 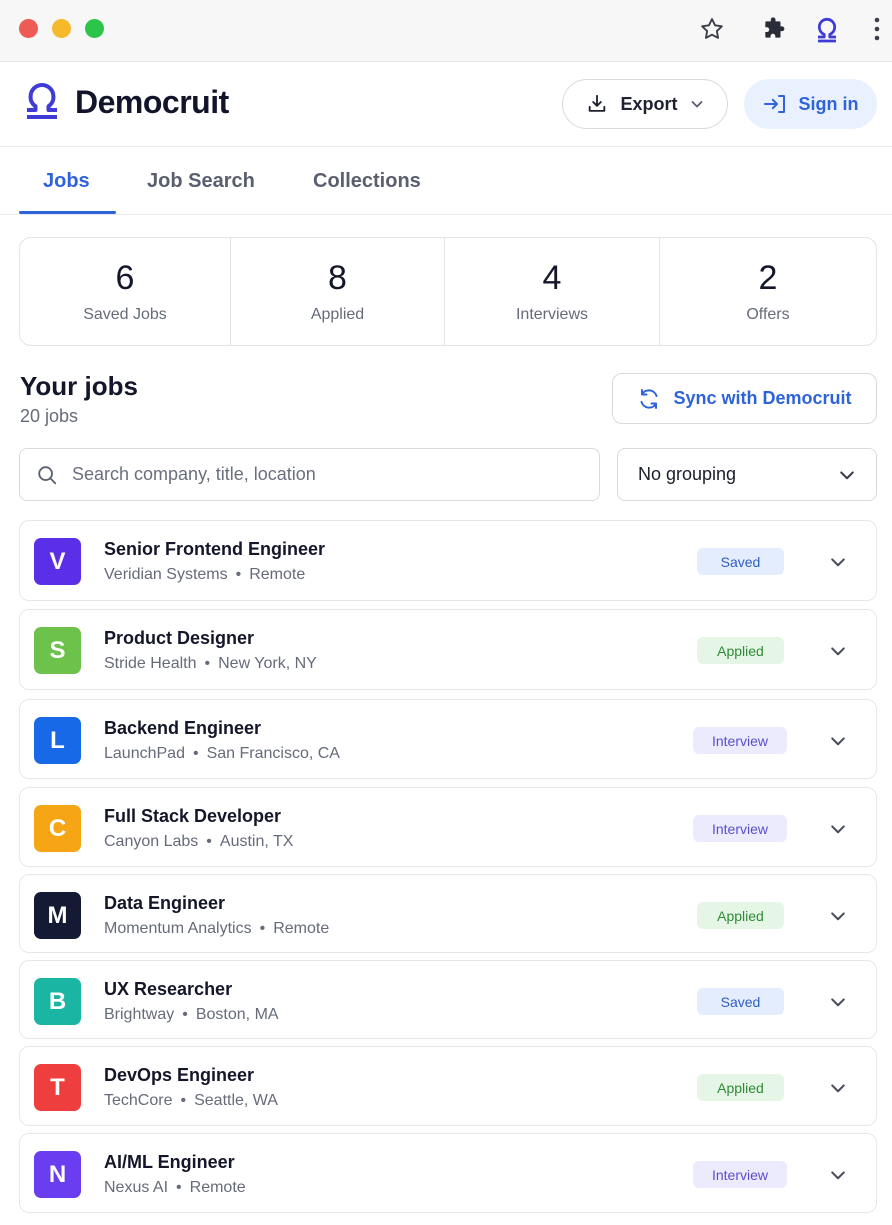 I want to click on company-avatar: M, so click(x=57, y=915).